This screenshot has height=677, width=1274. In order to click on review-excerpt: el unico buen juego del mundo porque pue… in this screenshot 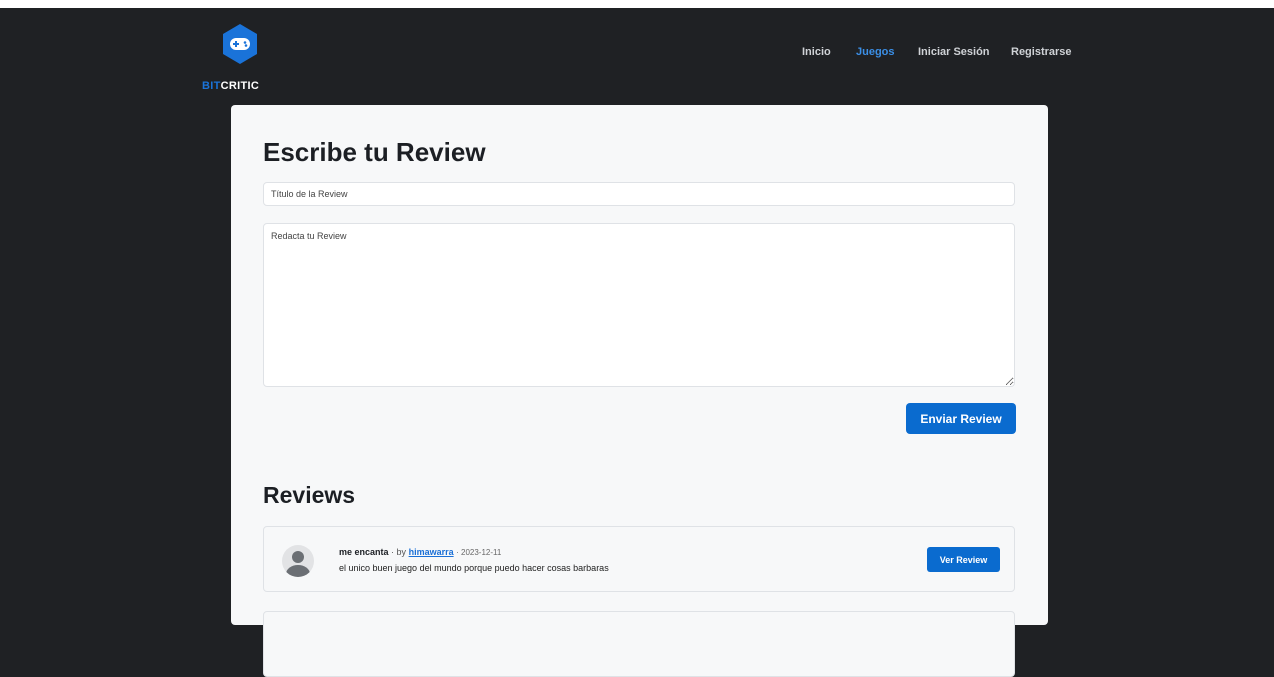, I will do `click(474, 568)`.